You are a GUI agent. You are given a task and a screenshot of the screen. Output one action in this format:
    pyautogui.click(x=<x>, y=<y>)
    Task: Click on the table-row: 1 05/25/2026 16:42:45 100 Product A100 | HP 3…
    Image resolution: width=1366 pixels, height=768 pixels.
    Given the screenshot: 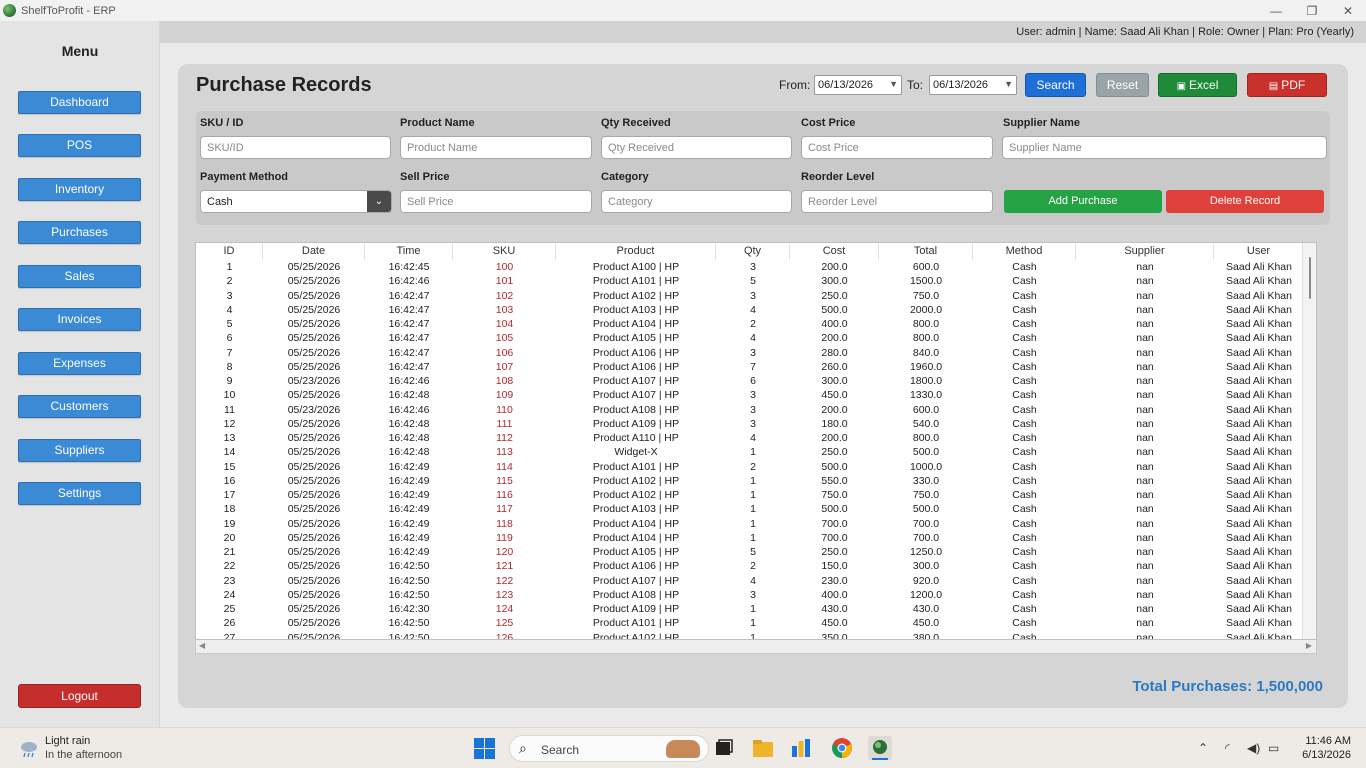 What is the action you would take?
    pyautogui.click(x=750, y=267)
    